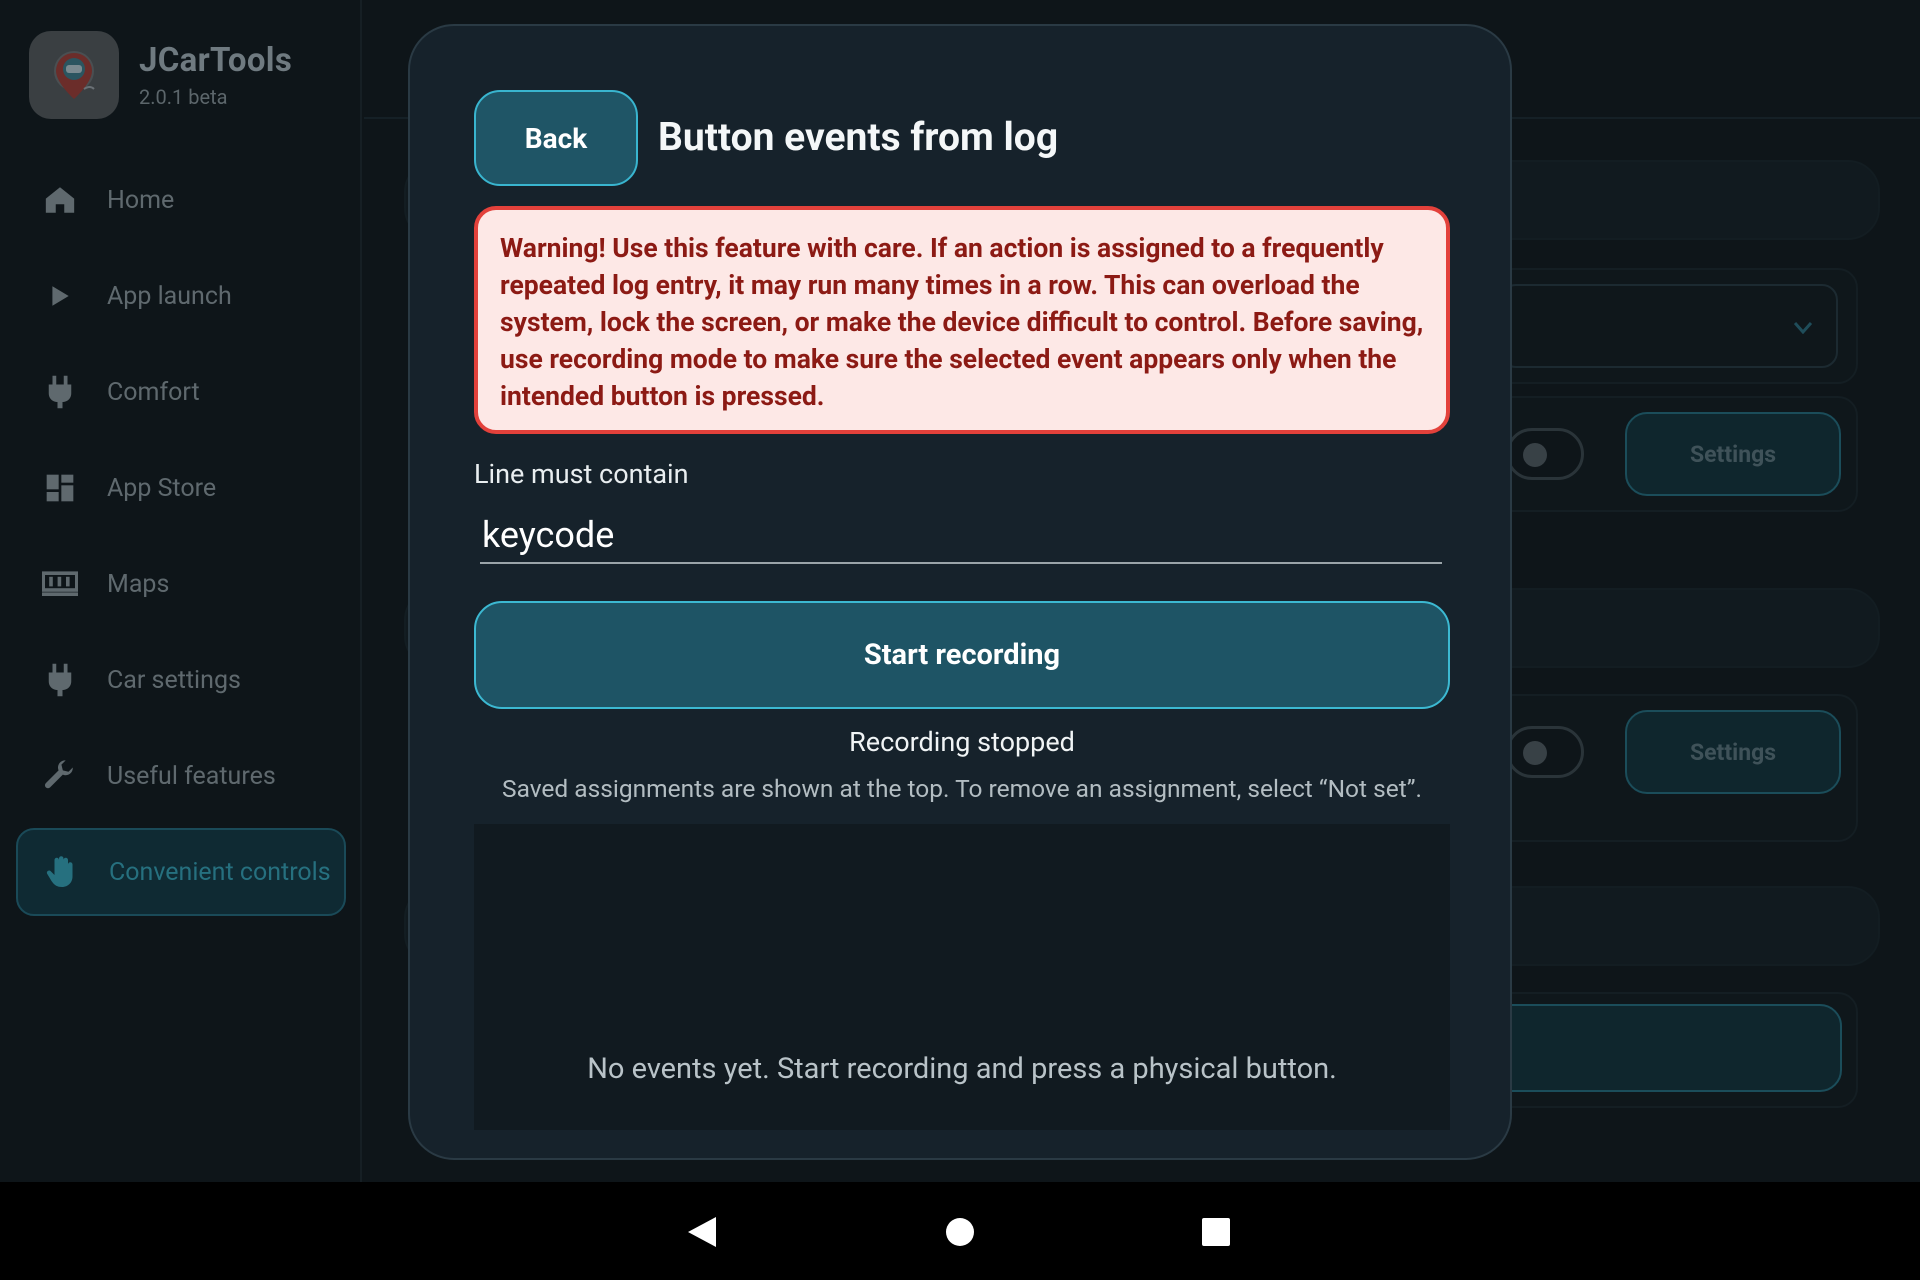 The image size is (1920, 1280). What do you see at coordinates (169, 296) in the screenshot?
I see `sidebar-item-label: App launch` at bounding box center [169, 296].